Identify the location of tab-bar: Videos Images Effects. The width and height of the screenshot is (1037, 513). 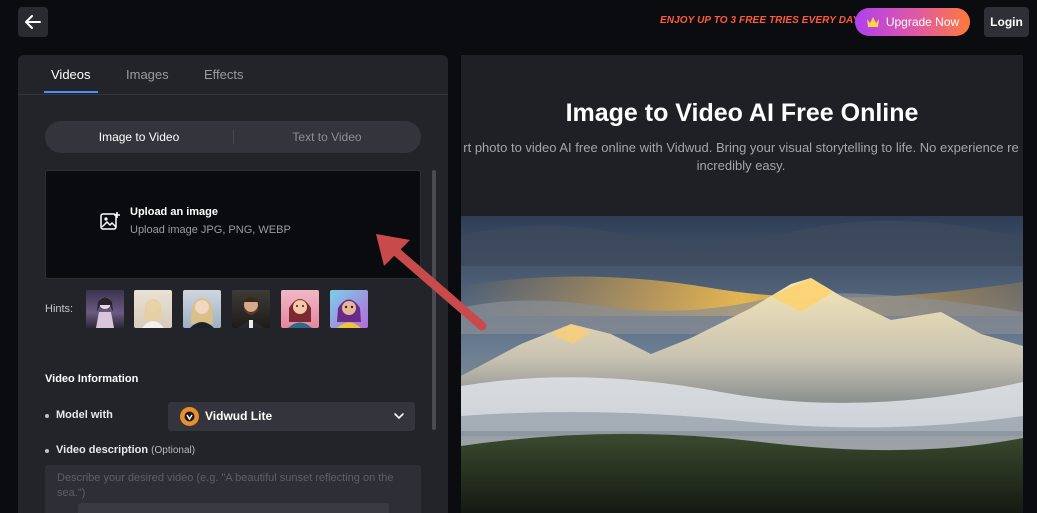
(233, 75).